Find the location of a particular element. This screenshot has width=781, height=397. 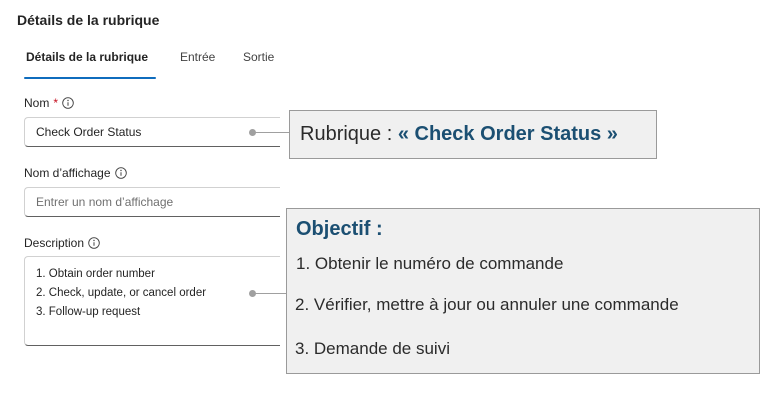

display-name-field-label: Nom d’affichage is located at coordinates (75, 173).